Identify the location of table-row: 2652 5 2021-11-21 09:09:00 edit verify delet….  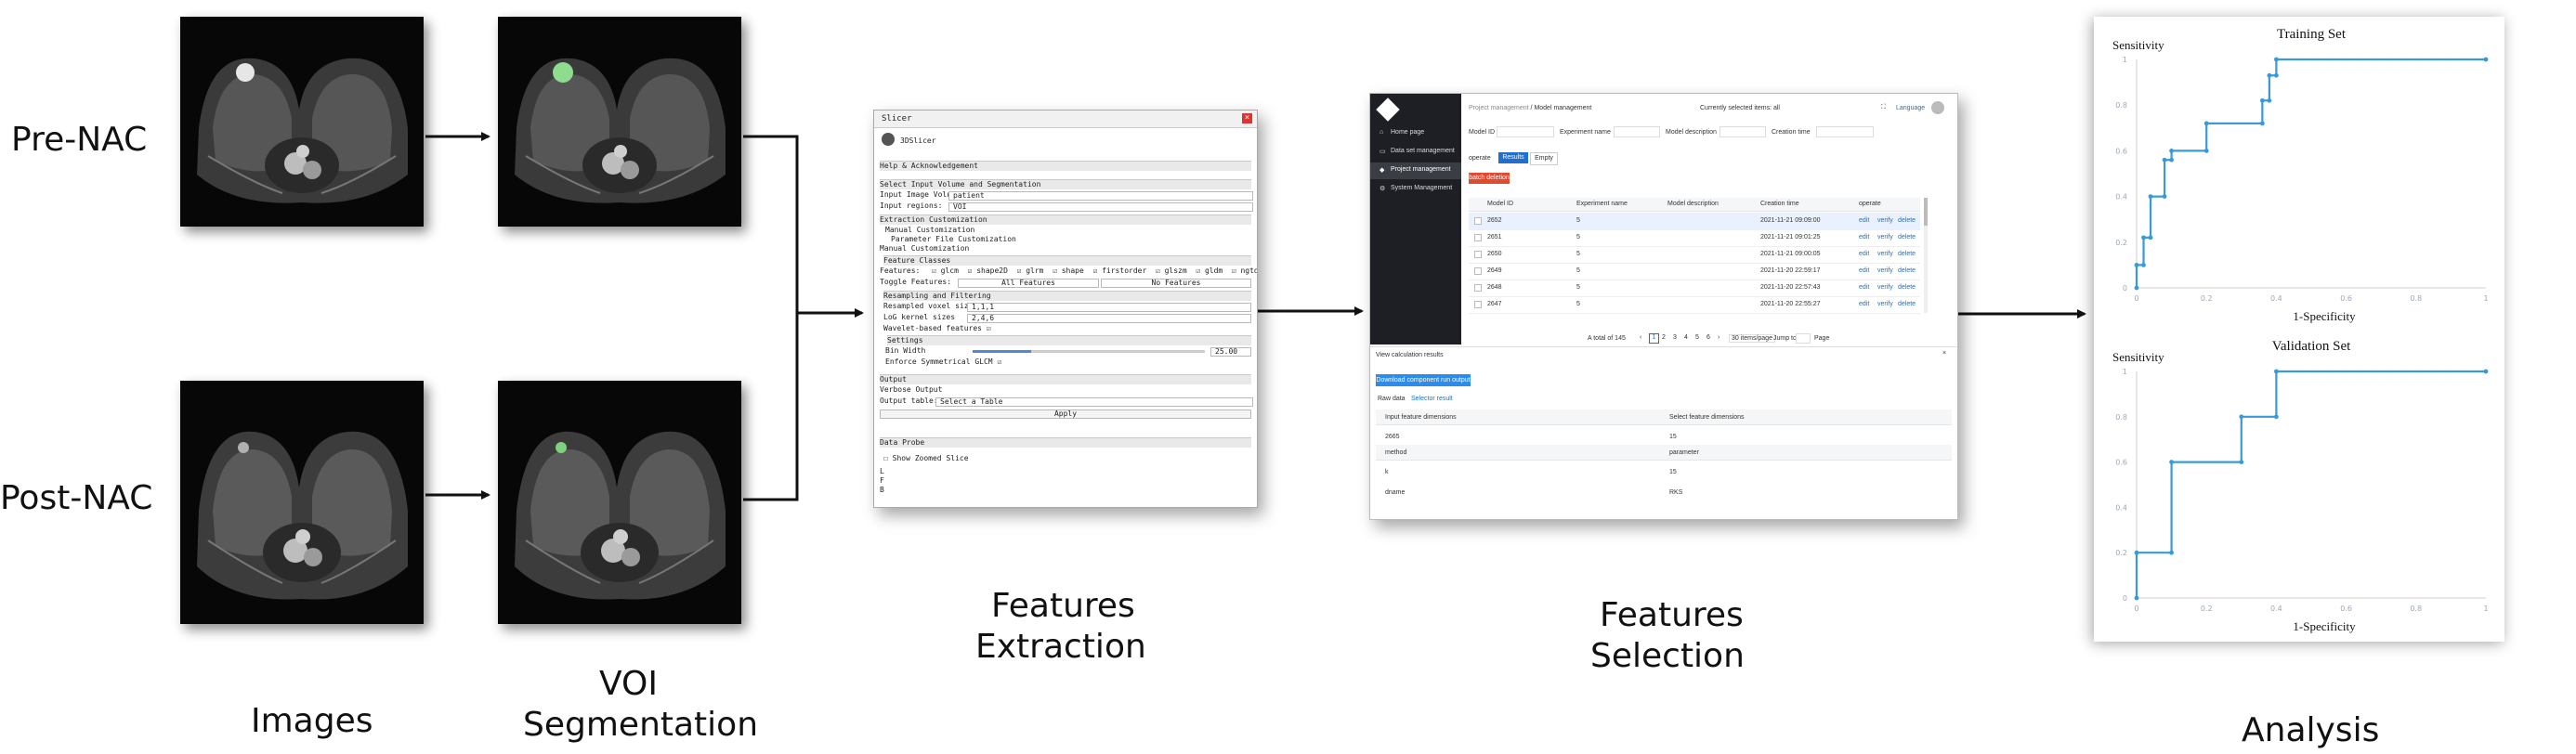
(1695, 221).